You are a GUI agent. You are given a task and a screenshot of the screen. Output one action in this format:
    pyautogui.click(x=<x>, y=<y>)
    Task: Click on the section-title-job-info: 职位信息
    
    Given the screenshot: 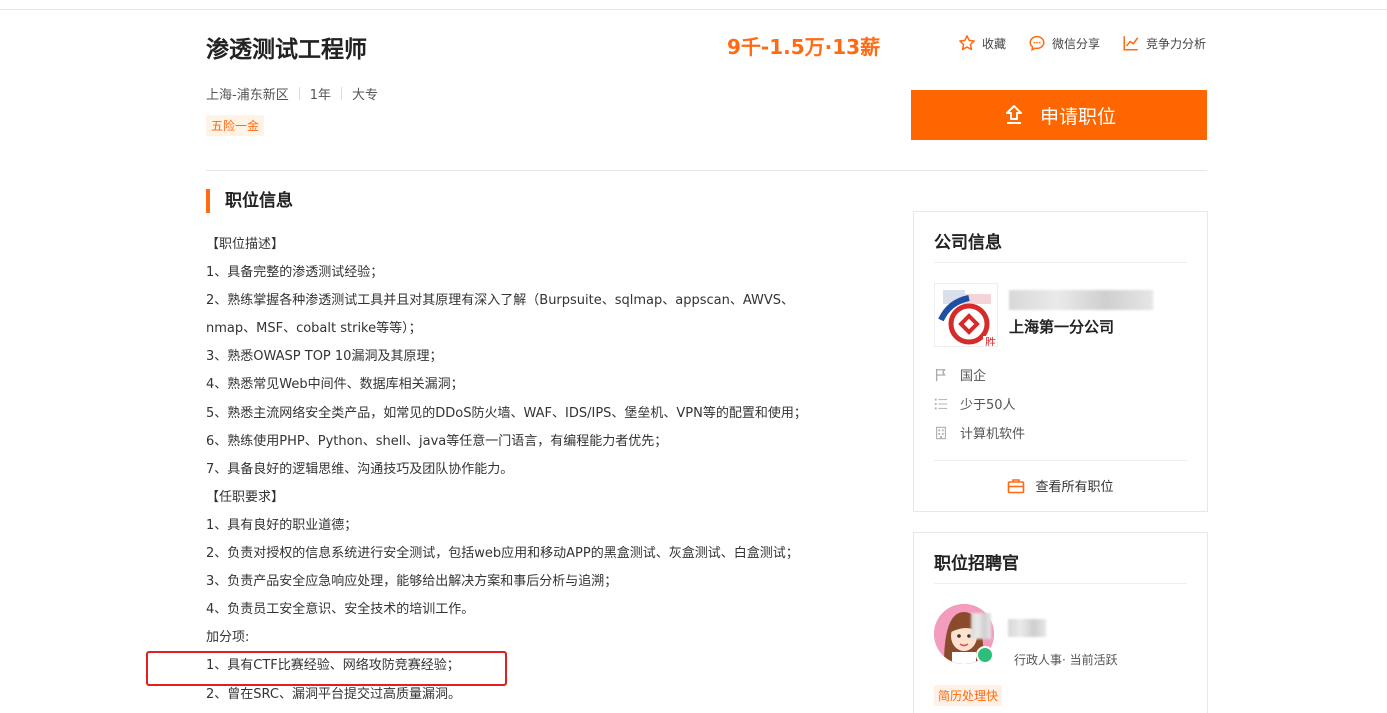 What is the action you would take?
    pyautogui.click(x=249, y=201)
    